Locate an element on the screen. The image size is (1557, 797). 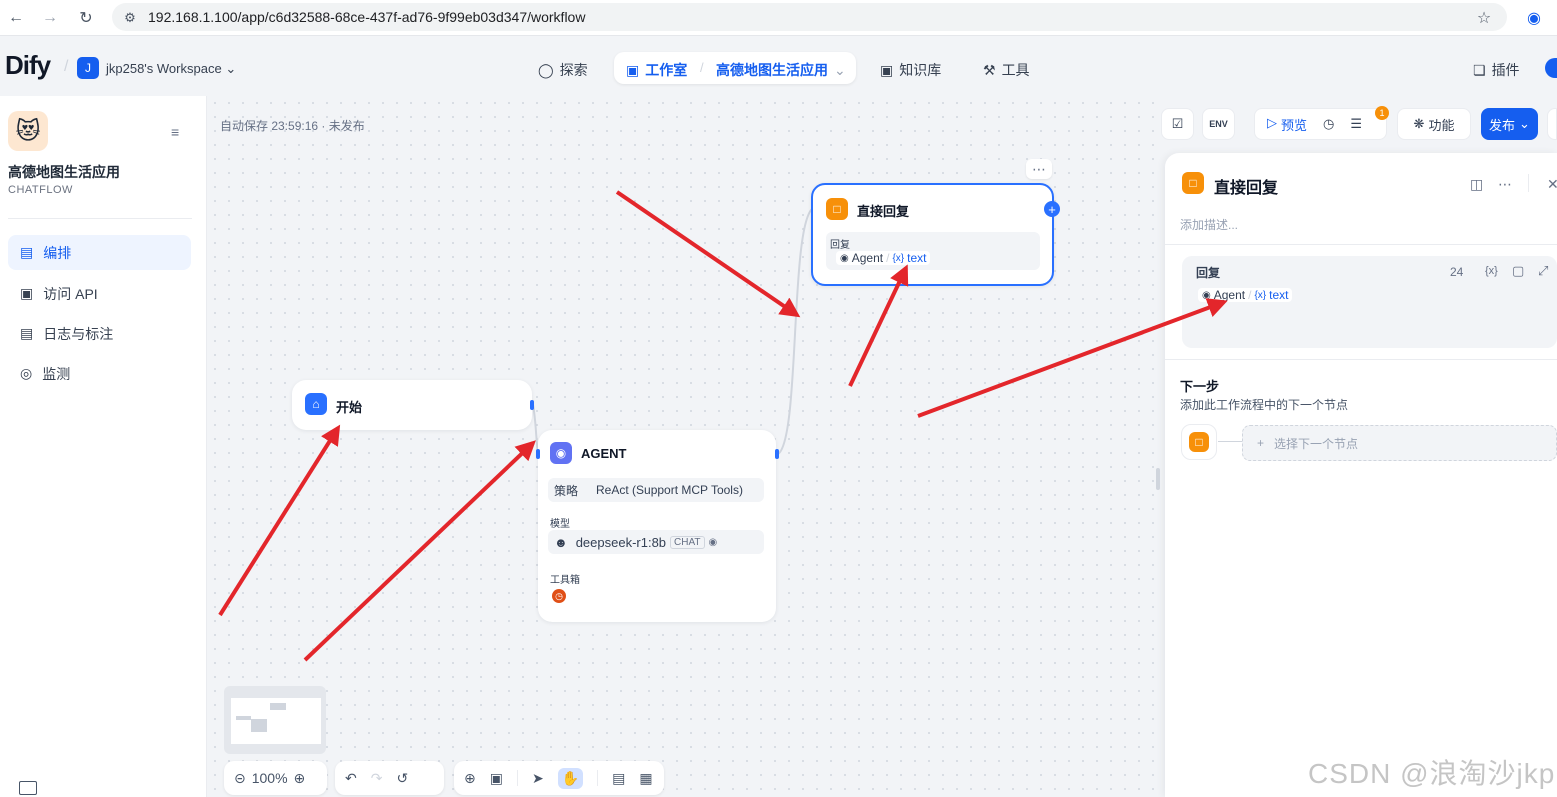
csdn-watermark: CSDN @浪淘沙jkp is located at coordinates (1432, 773).